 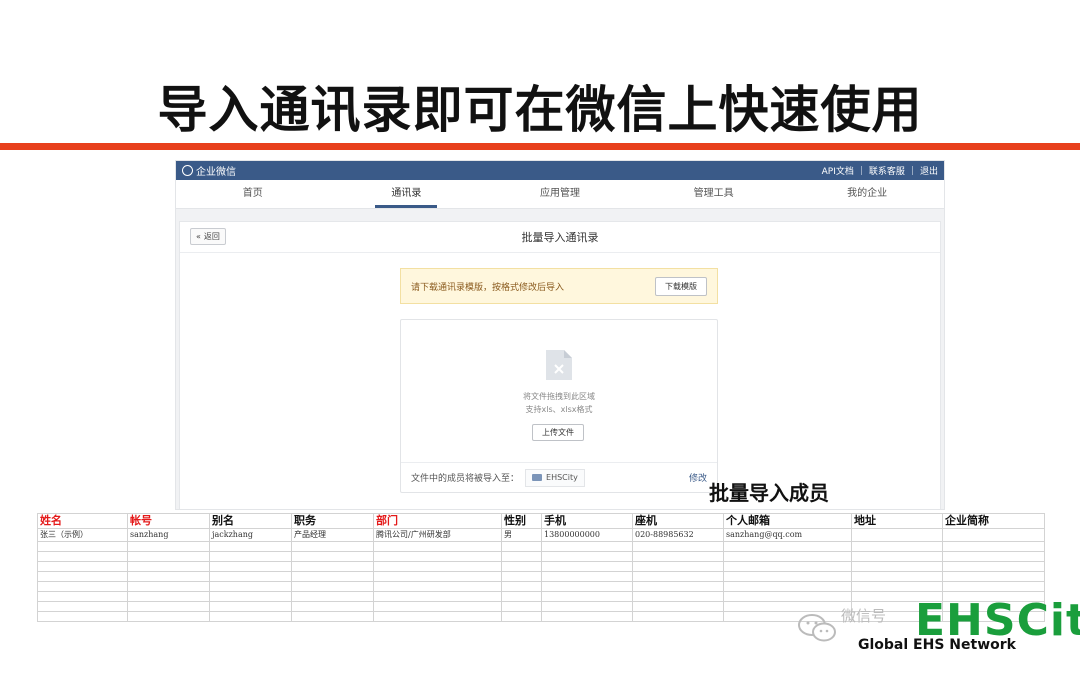 I want to click on download-template-button: 下载模版, so click(x=681, y=286).